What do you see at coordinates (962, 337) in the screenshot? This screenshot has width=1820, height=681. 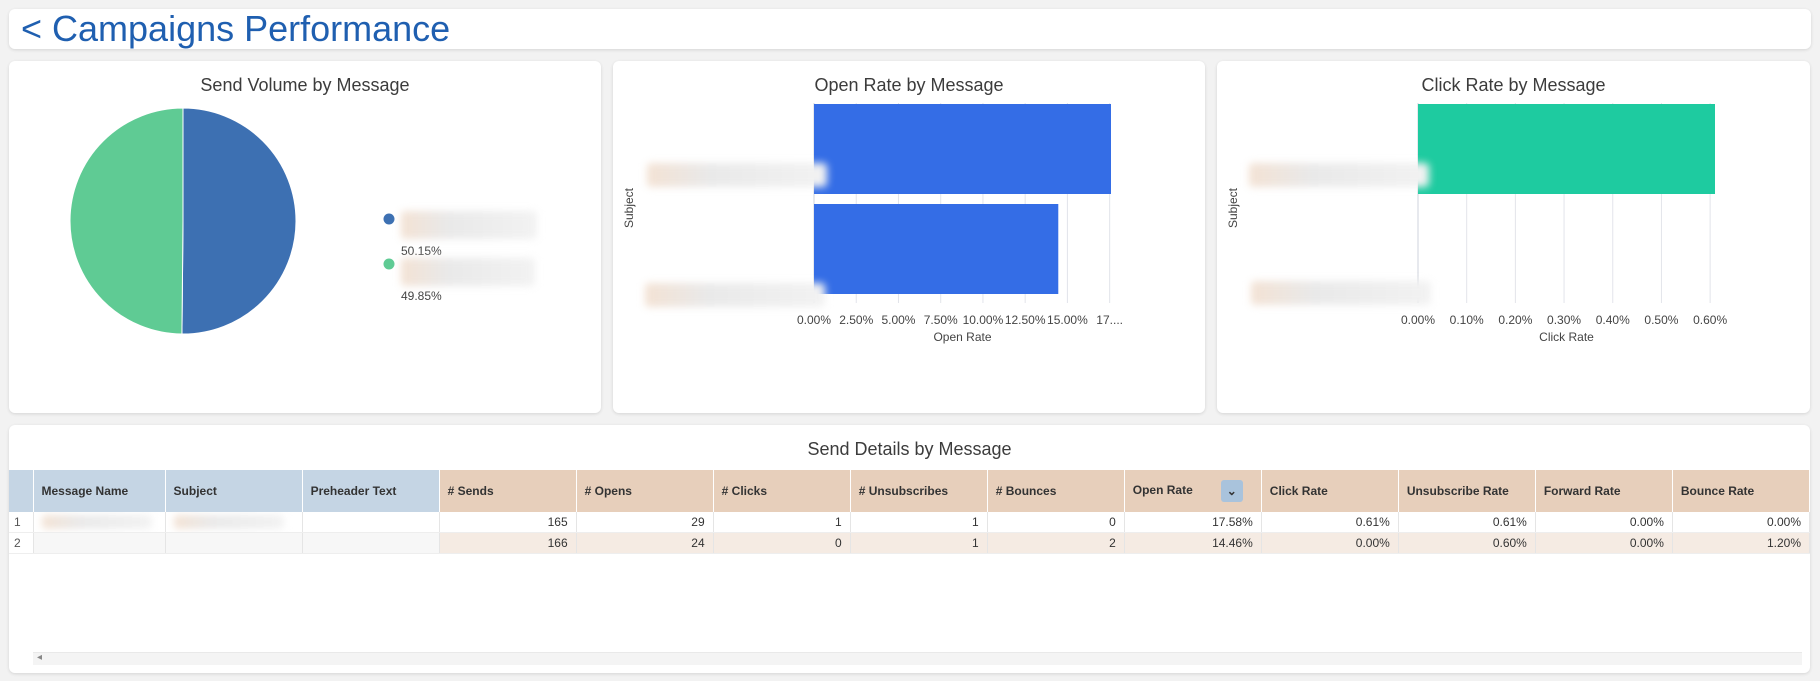 I see `x-axis-title: Open Rate` at bounding box center [962, 337].